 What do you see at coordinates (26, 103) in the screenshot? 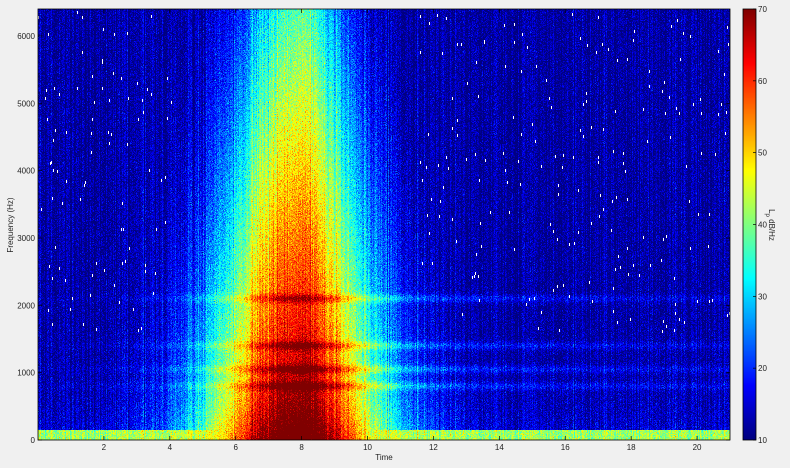
I see `y-tick-label: 5000` at bounding box center [26, 103].